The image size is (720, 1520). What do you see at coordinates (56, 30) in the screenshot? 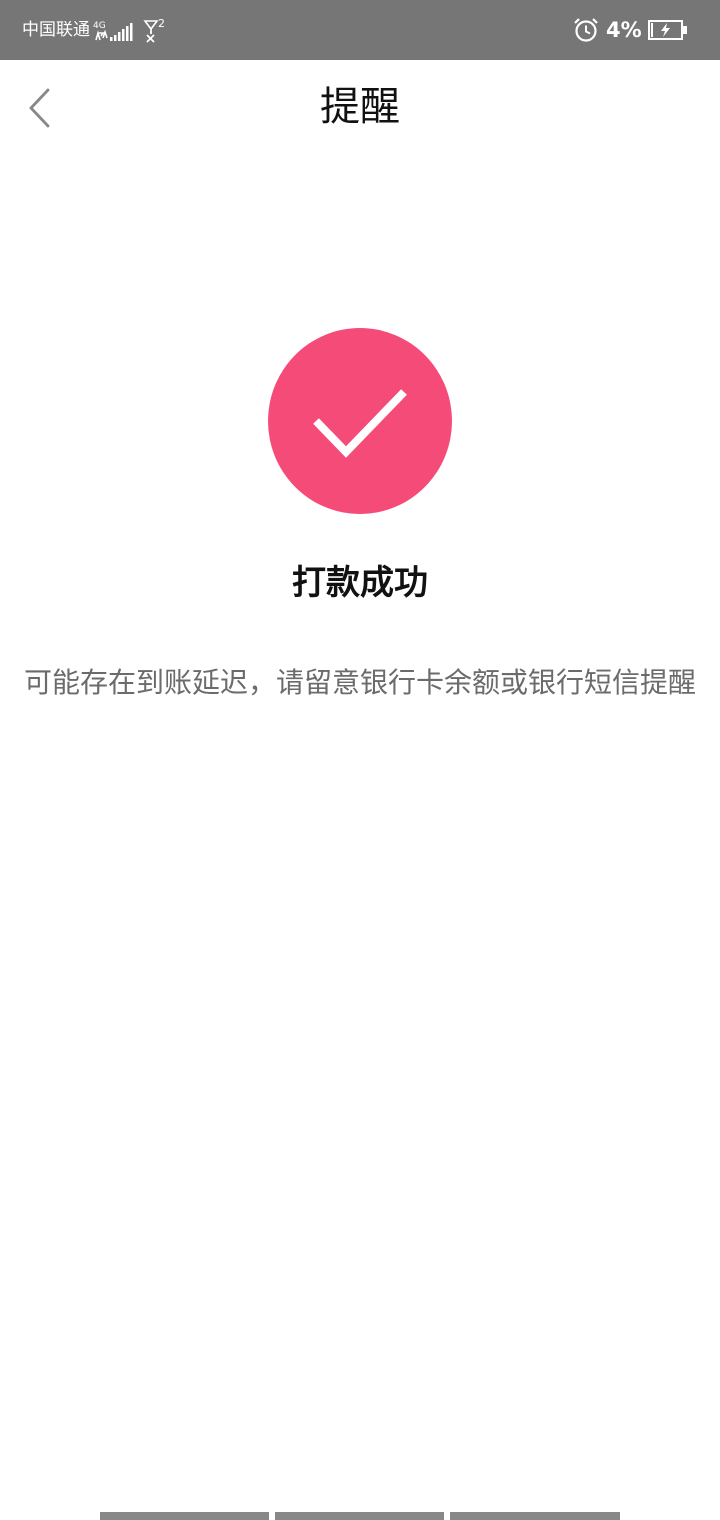
I see `carrier-name: 中国联通` at bounding box center [56, 30].